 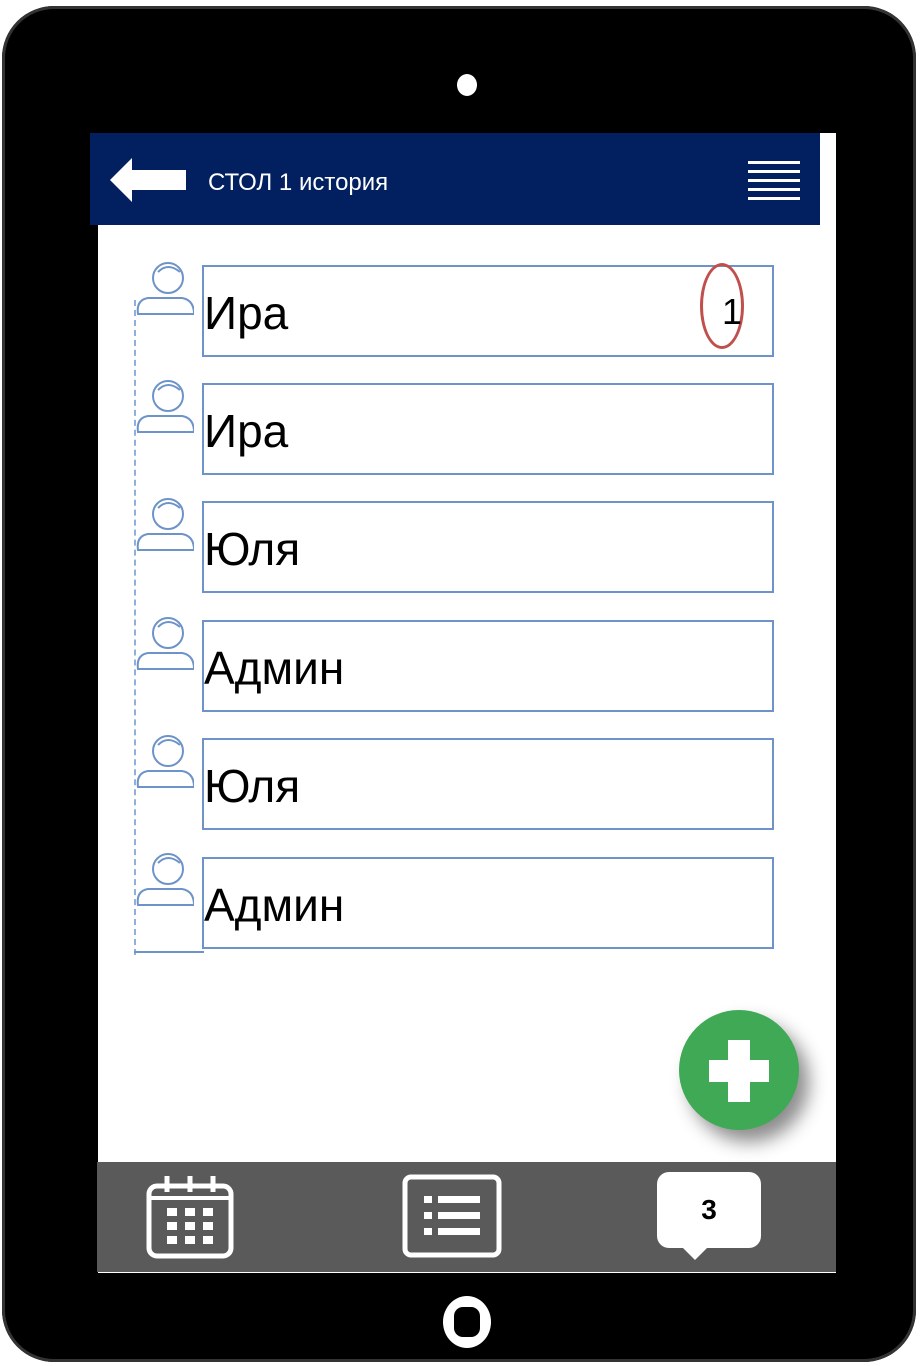 I want to click on chat-count: 3, so click(x=709, y=1209).